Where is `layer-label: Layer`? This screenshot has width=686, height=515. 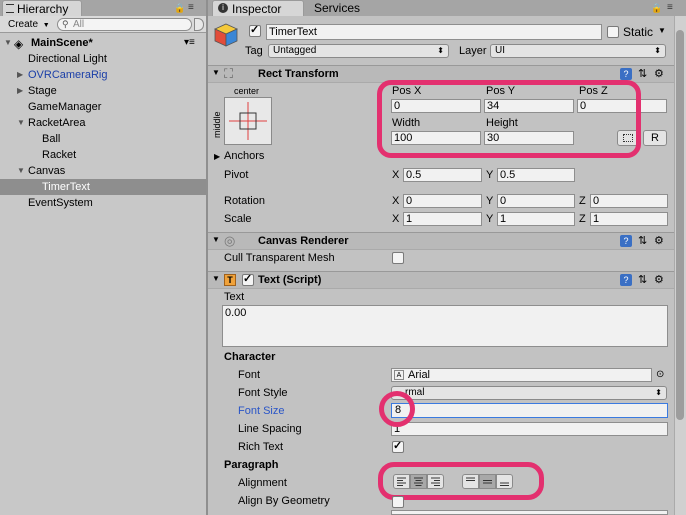
layer-label: Layer is located at coordinates (473, 51).